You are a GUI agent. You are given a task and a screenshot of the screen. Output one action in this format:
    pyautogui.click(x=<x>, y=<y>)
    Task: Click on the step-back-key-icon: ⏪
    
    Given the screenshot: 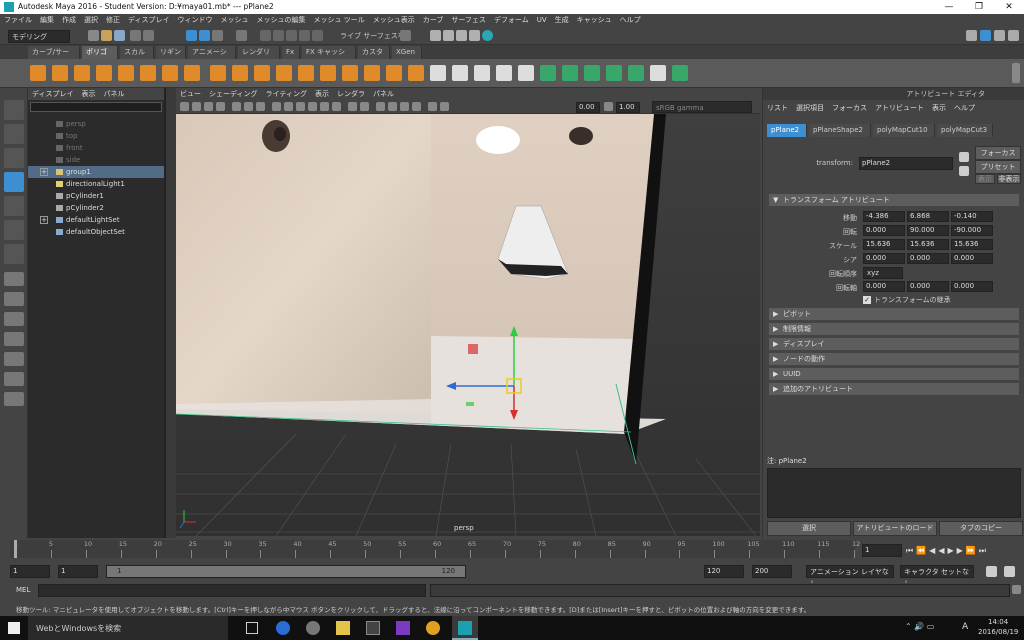 What is the action you would take?
    pyautogui.click(x=921, y=550)
    